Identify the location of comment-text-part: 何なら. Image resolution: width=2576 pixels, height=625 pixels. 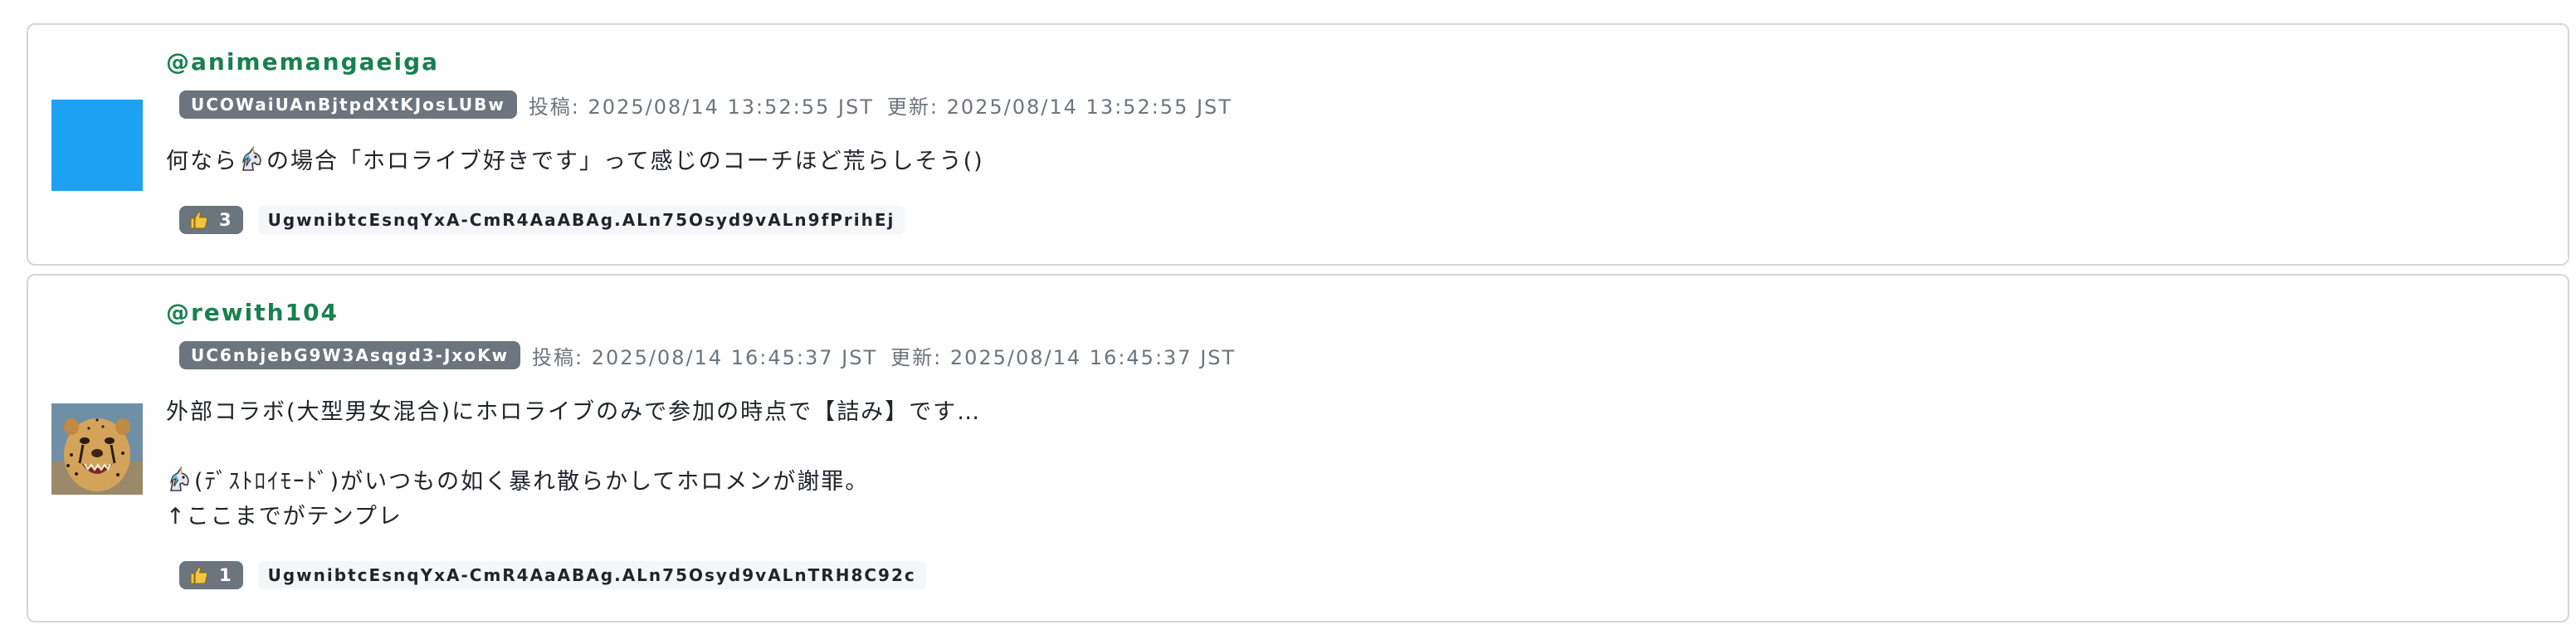
(202, 162).